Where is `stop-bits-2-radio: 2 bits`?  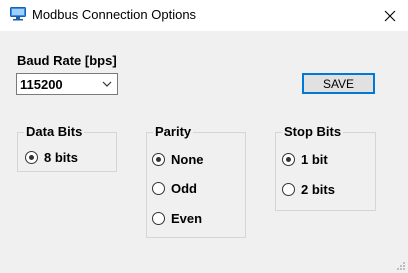 stop-bits-2-radio: 2 bits is located at coordinates (308, 189).